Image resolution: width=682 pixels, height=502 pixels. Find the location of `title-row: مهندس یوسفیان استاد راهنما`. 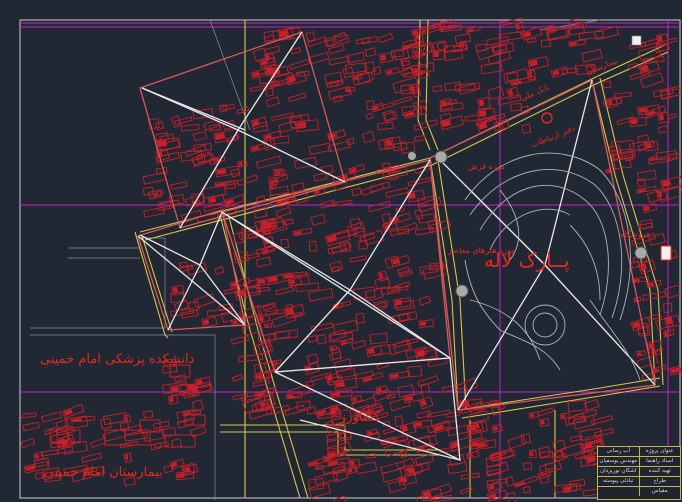

title-row: مهندس یوسفیان استاد راهنما is located at coordinates (639, 462).